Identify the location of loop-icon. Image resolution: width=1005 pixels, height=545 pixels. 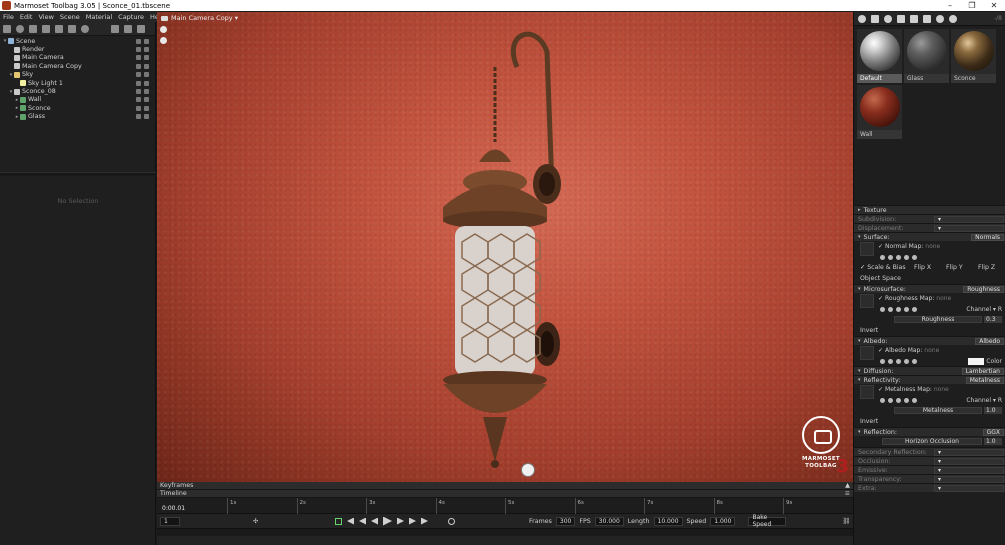
(338, 521).